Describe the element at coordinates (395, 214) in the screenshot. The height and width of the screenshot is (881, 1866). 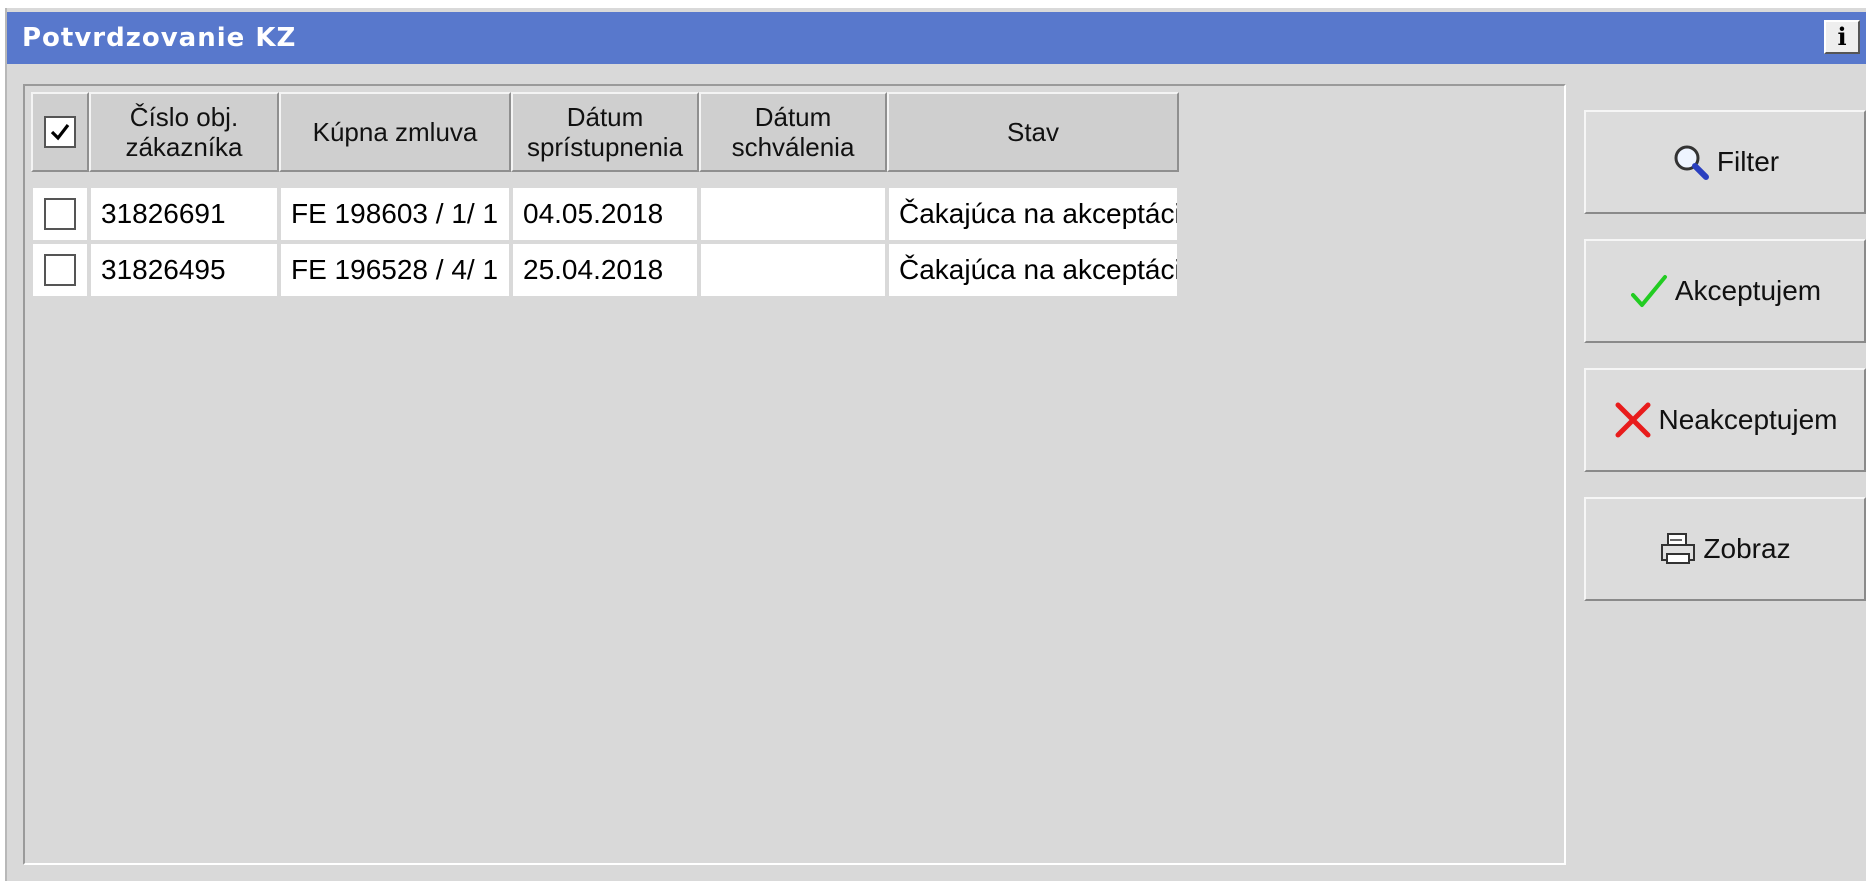
I see `table-cell-contract: FE 198603 / 1/ 1` at that location.